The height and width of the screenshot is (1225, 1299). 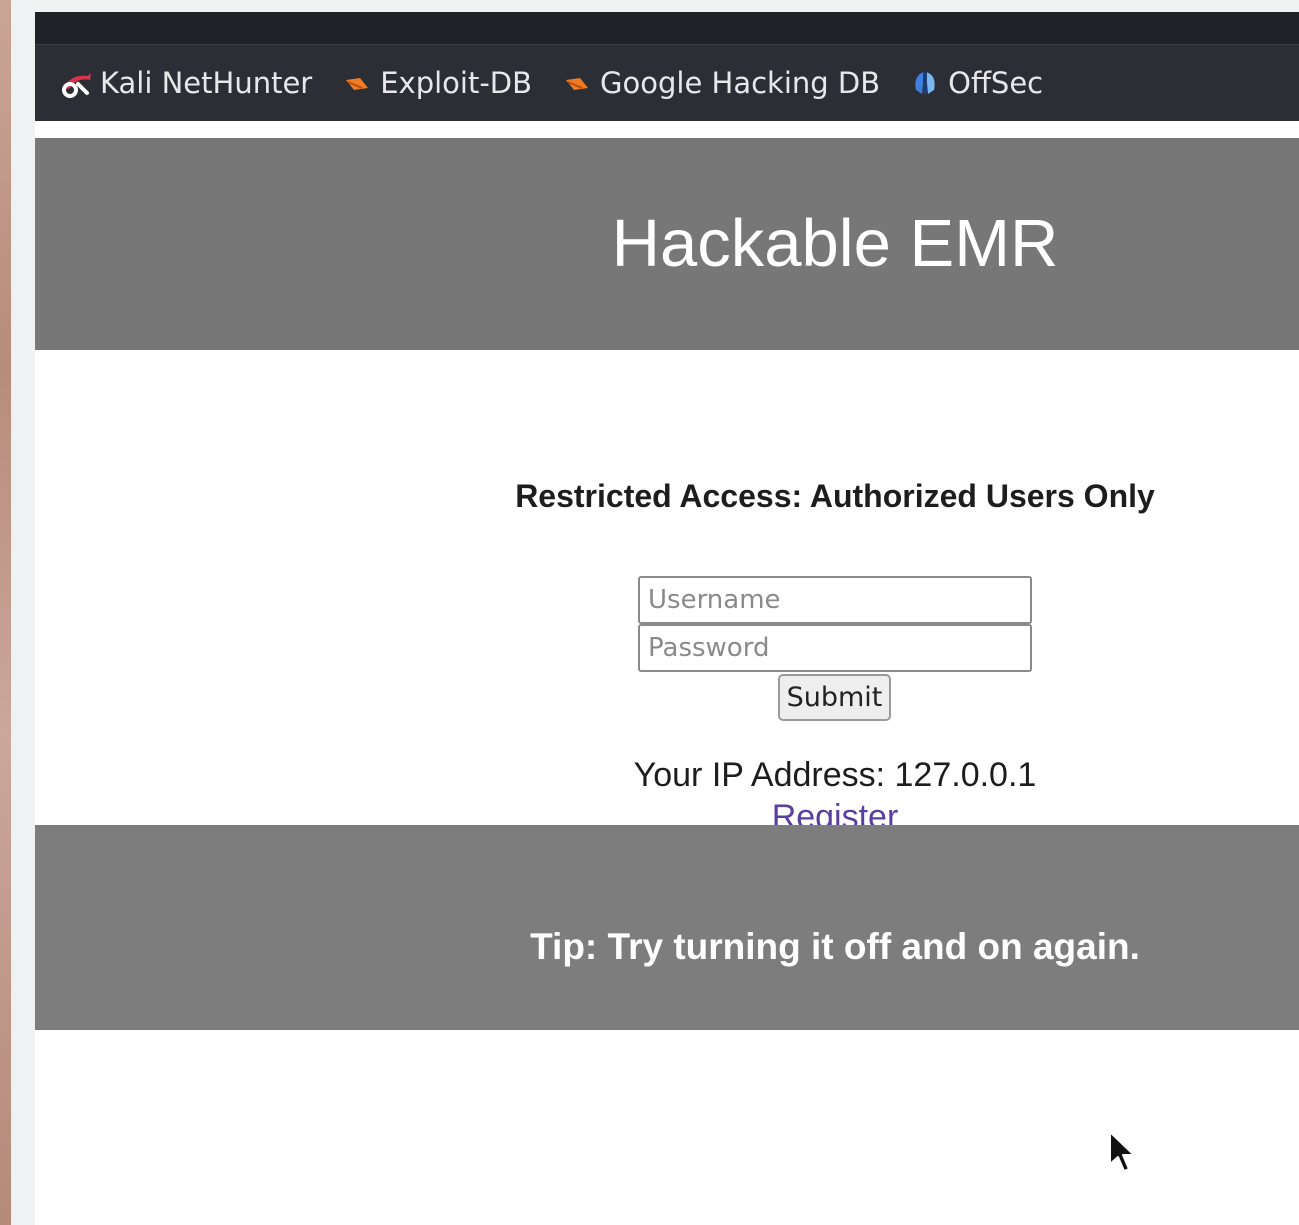 What do you see at coordinates (456, 83) in the screenshot?
I see `bookmark-label: Exploit-DB` at bounding box center [456, 83].